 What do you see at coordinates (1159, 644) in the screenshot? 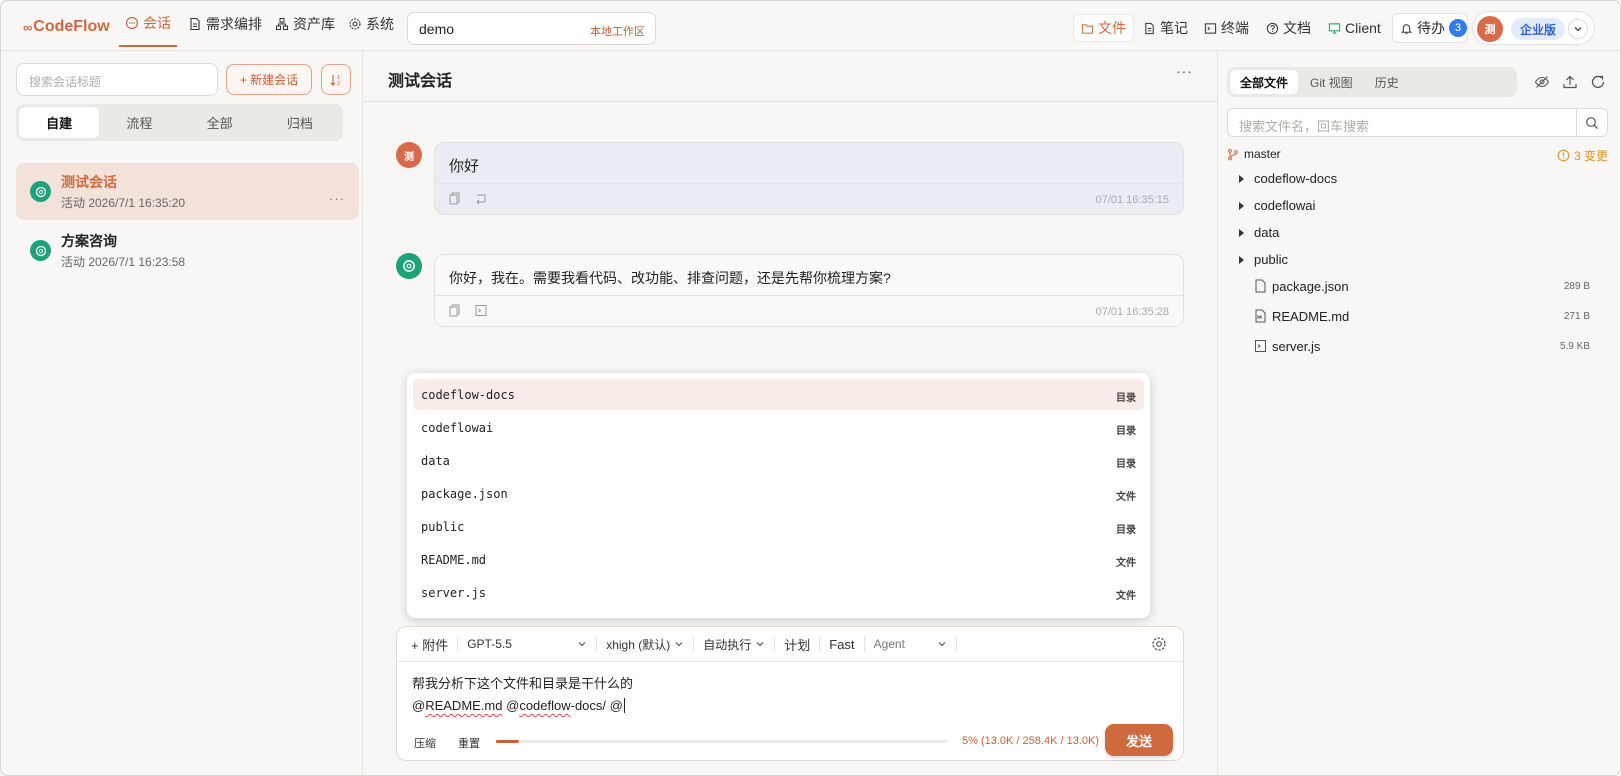
I see `settings-gear-icon` at bounding box center [1159, 644].